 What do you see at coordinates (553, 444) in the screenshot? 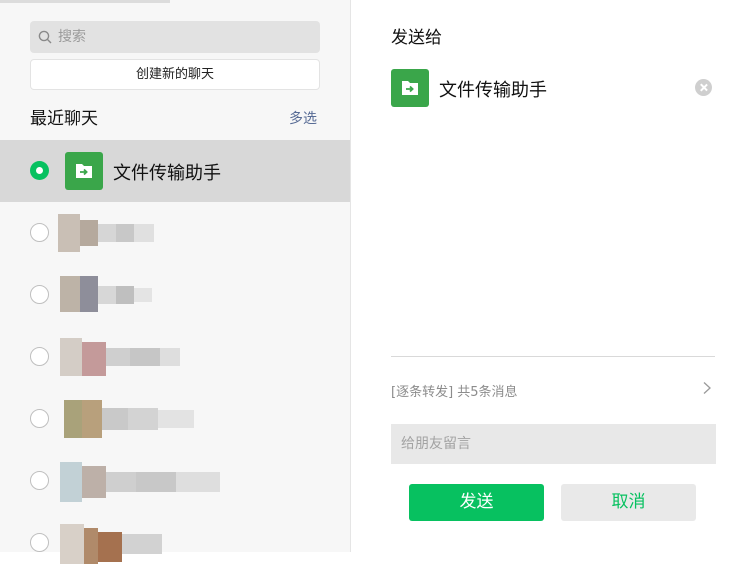
I see `message-input` at bounding box center [553, 444].